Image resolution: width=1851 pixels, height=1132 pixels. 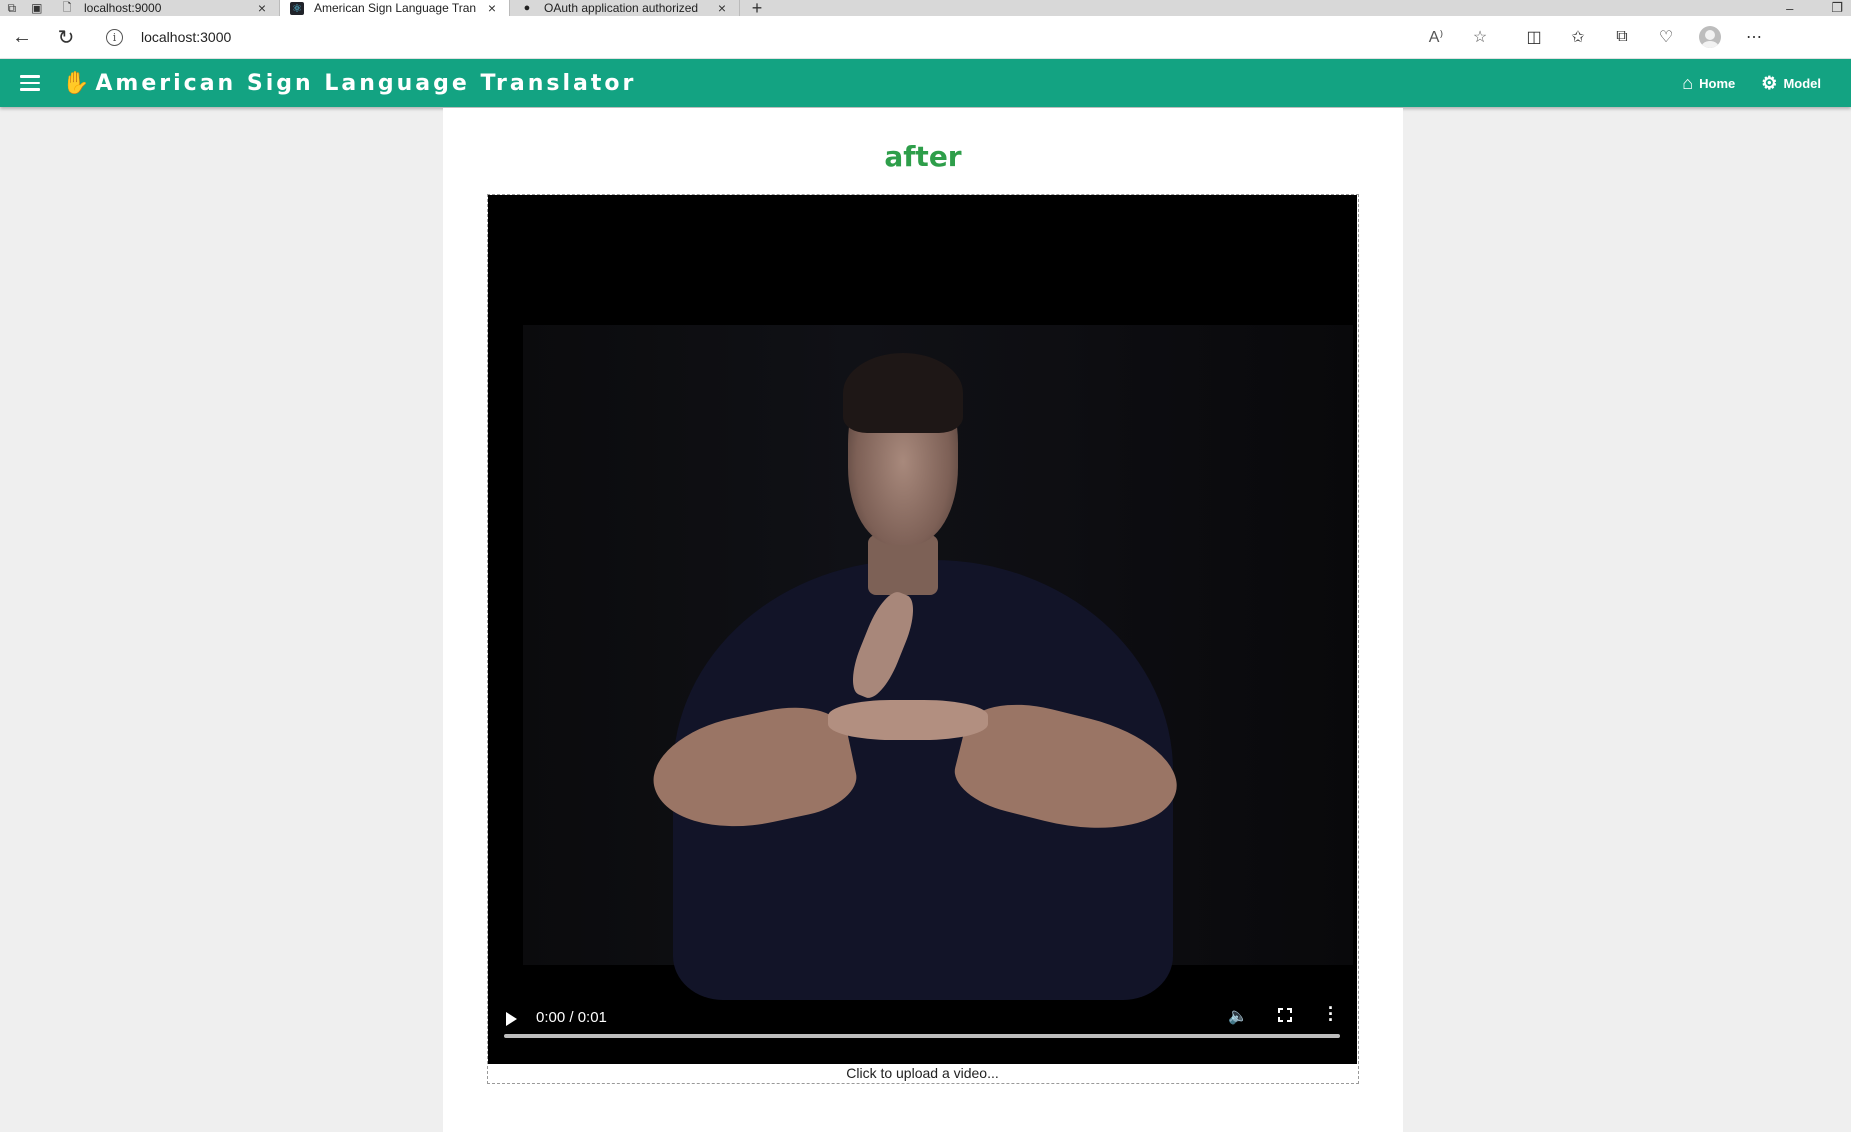 I want to click on address-bar: i localhost:3000 A⁾ ☆, so click(x=797, y=37).